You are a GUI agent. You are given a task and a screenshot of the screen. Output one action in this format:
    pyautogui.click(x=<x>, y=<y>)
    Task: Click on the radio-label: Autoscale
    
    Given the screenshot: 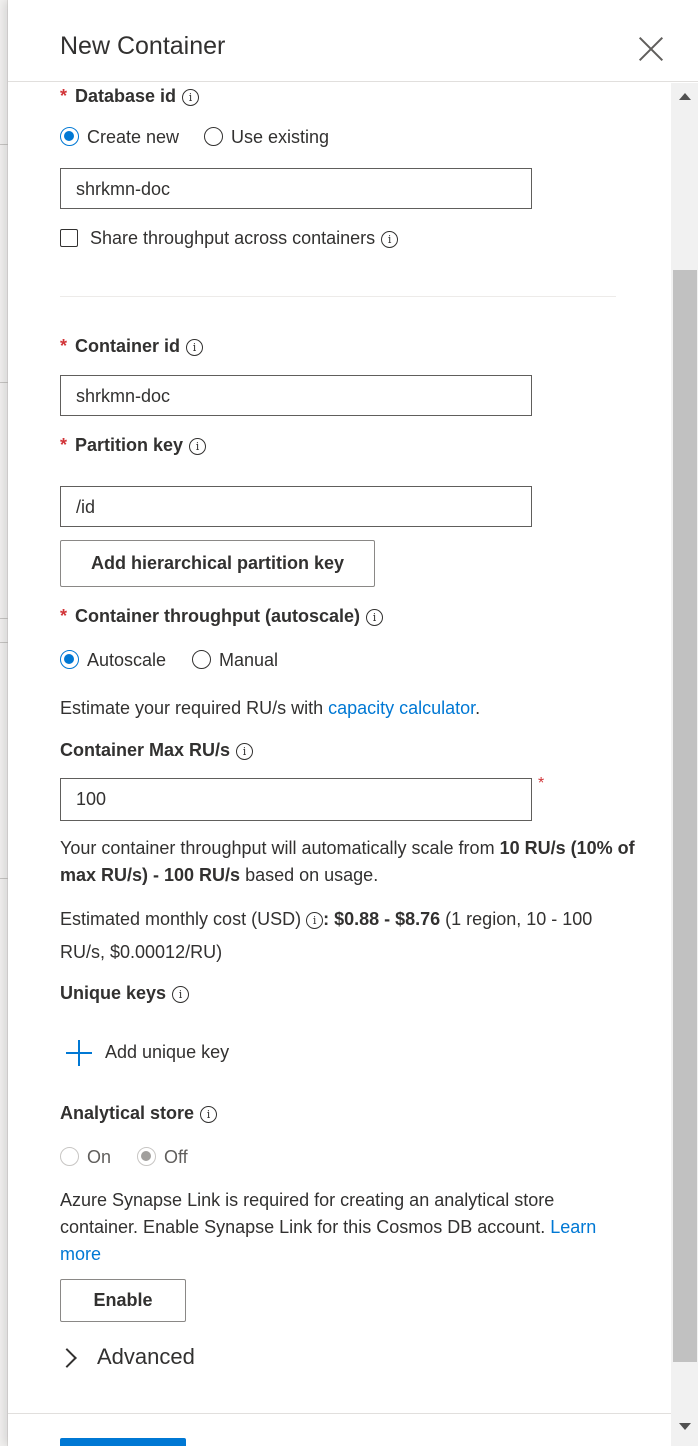 What is the action you would take?
    pyautogui.click(x=127, y=660)
    